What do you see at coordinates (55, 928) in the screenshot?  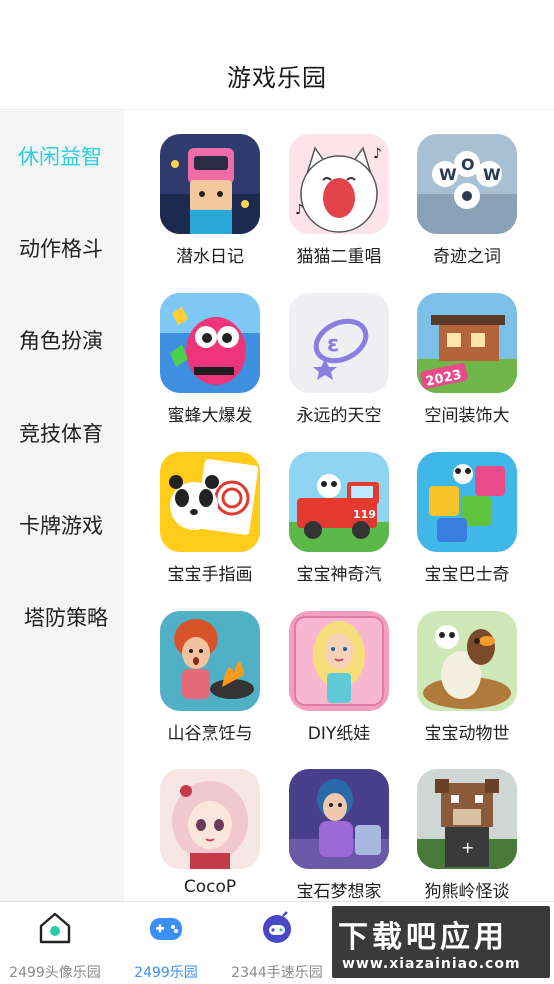 I see `home-icon` at bounding box center [55, 928].